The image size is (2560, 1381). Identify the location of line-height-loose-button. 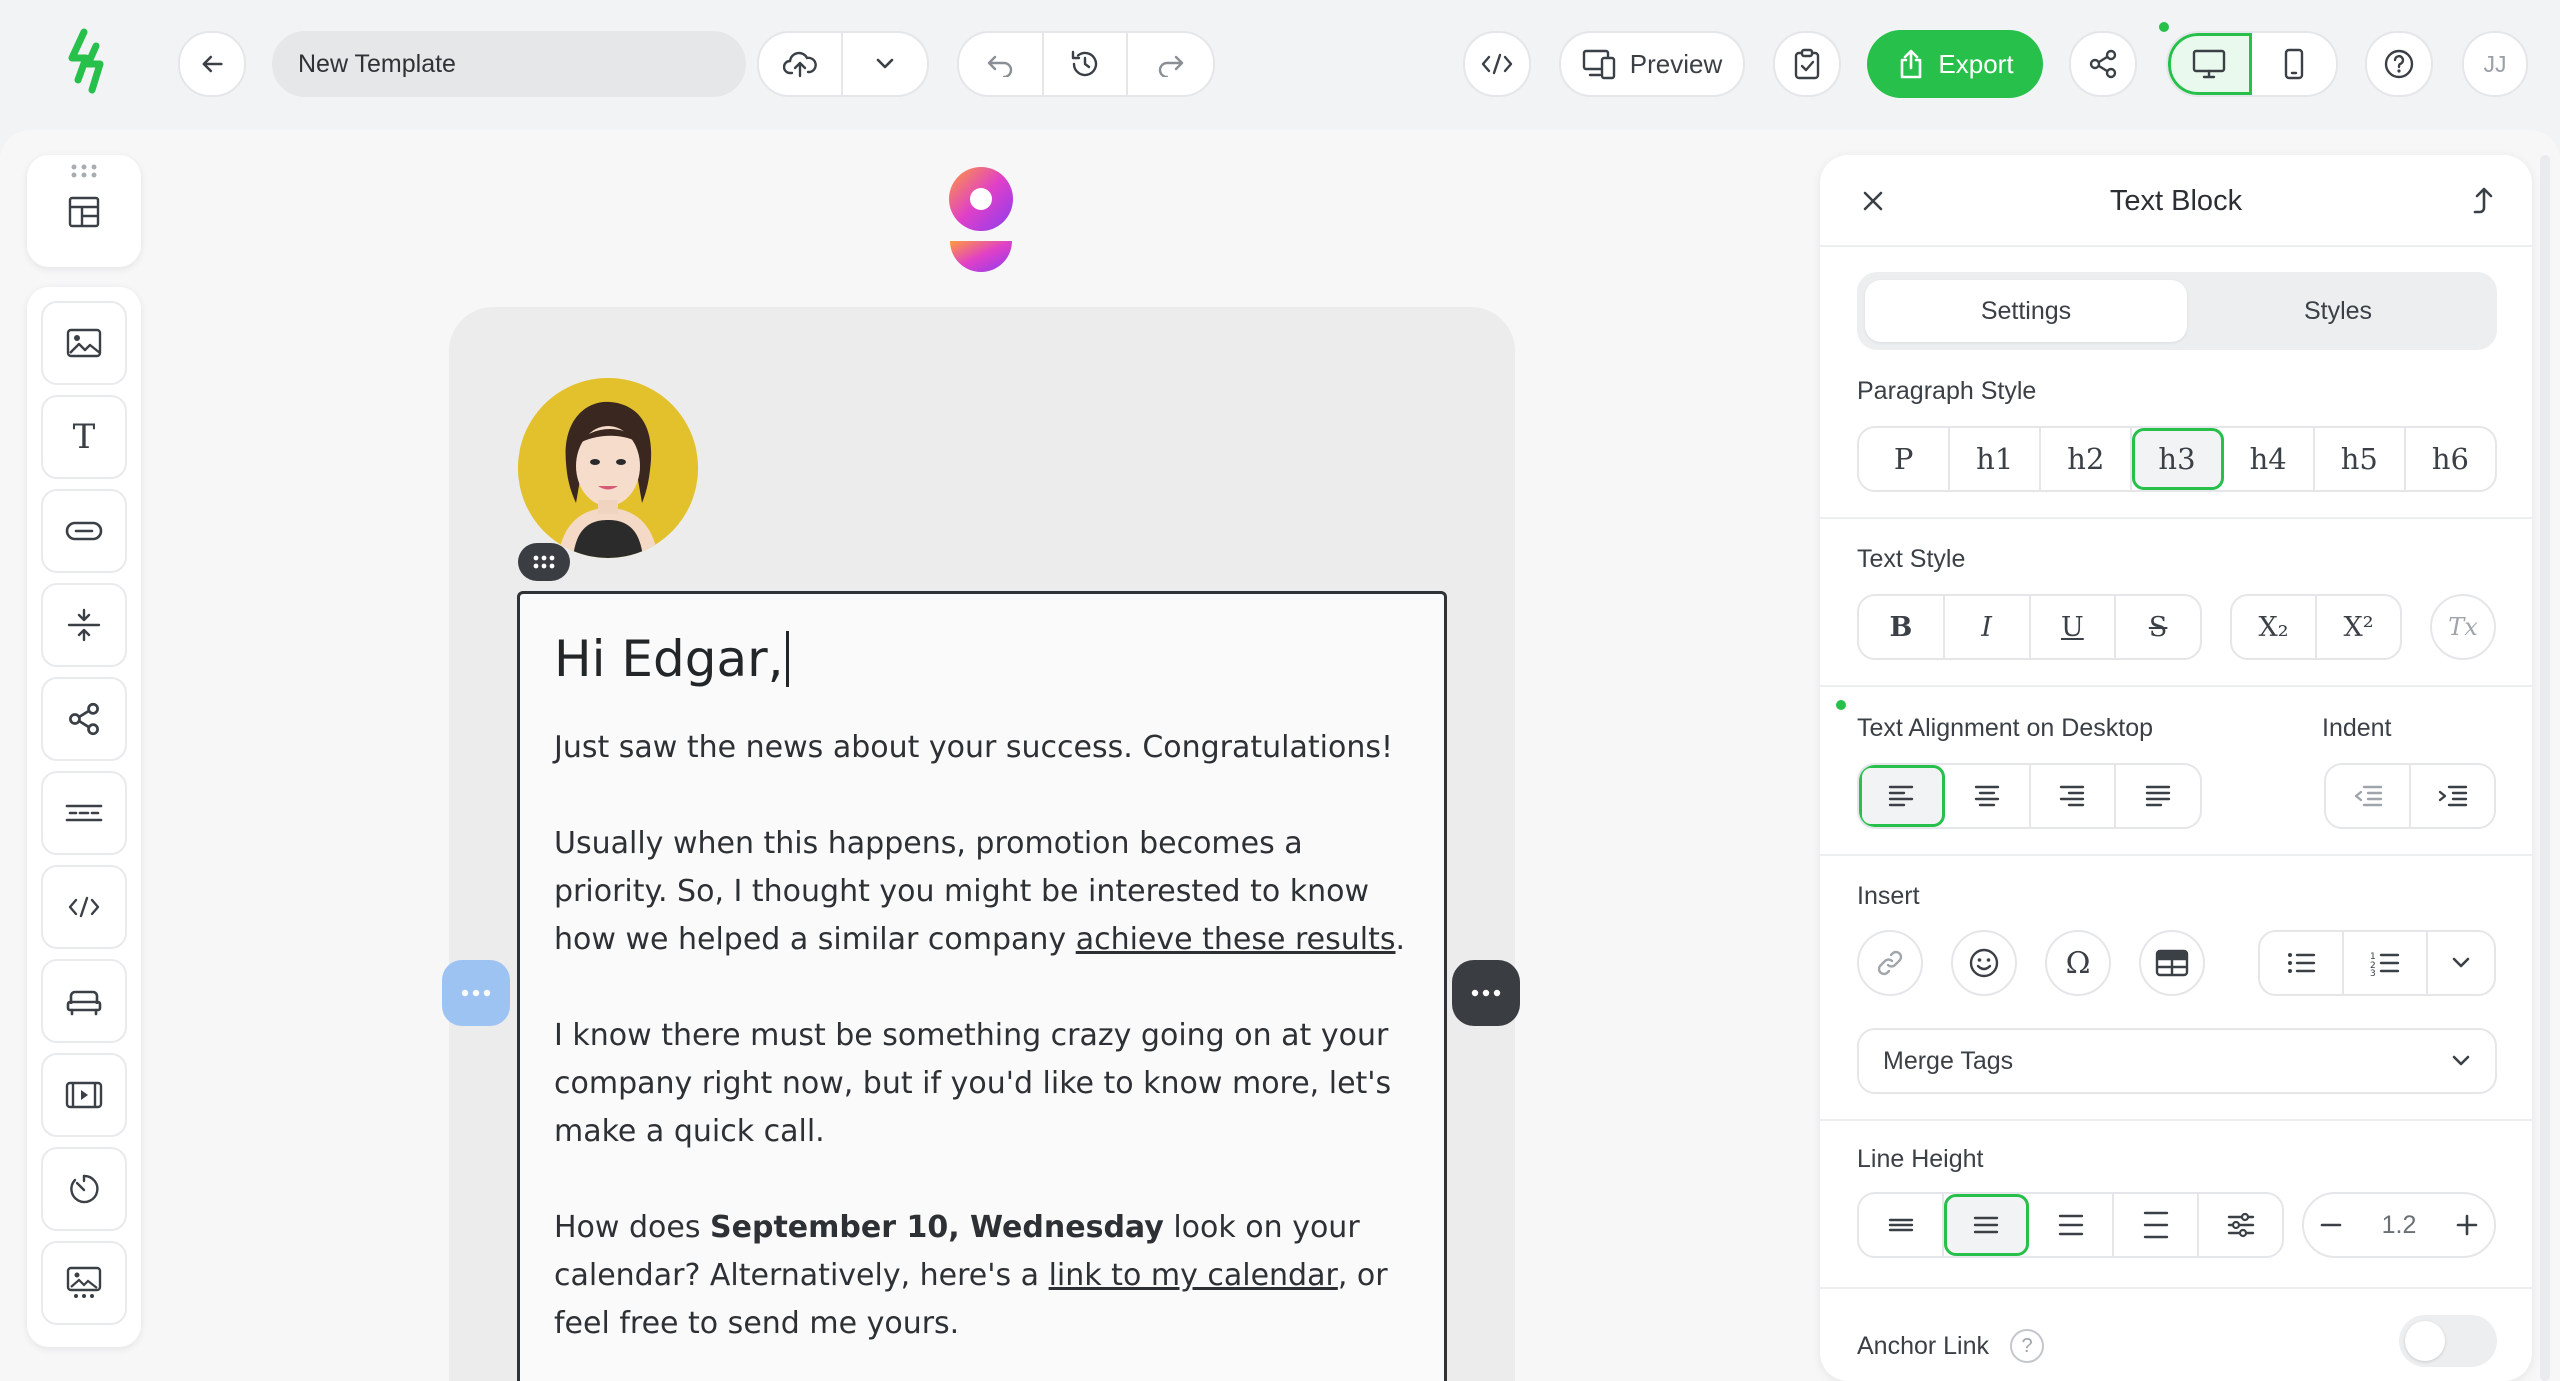
(2156, 1225).